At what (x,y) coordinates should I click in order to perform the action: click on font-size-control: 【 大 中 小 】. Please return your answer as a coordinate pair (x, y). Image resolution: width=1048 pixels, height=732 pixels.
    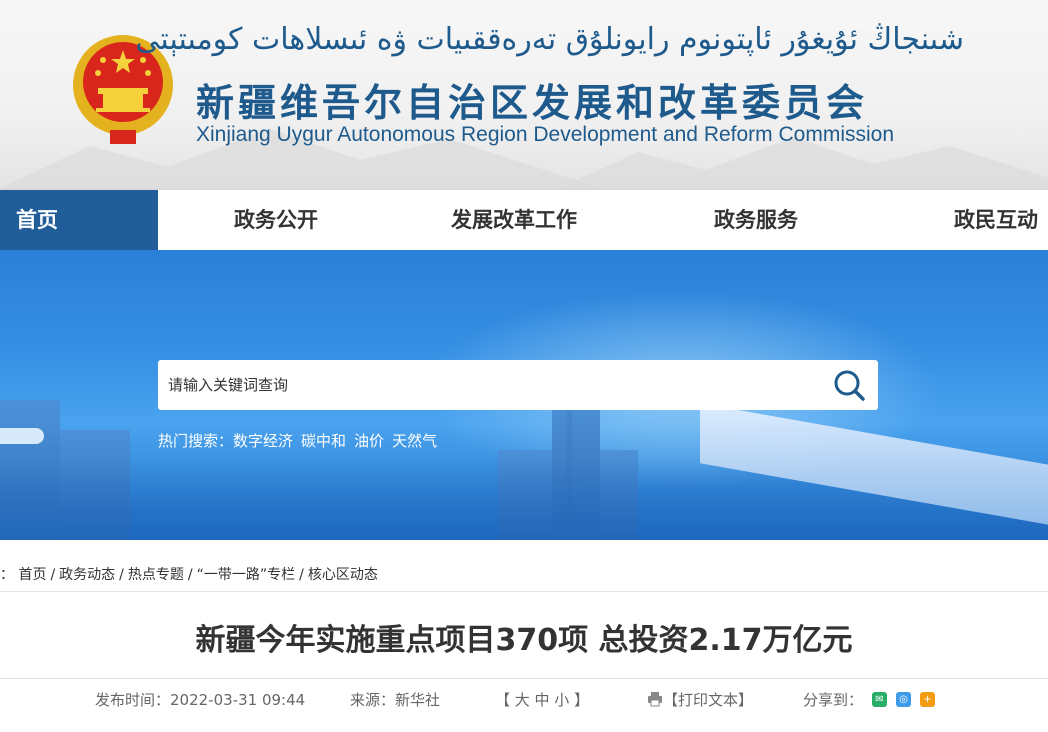
    Looking at the image, I should click on (542, 699).